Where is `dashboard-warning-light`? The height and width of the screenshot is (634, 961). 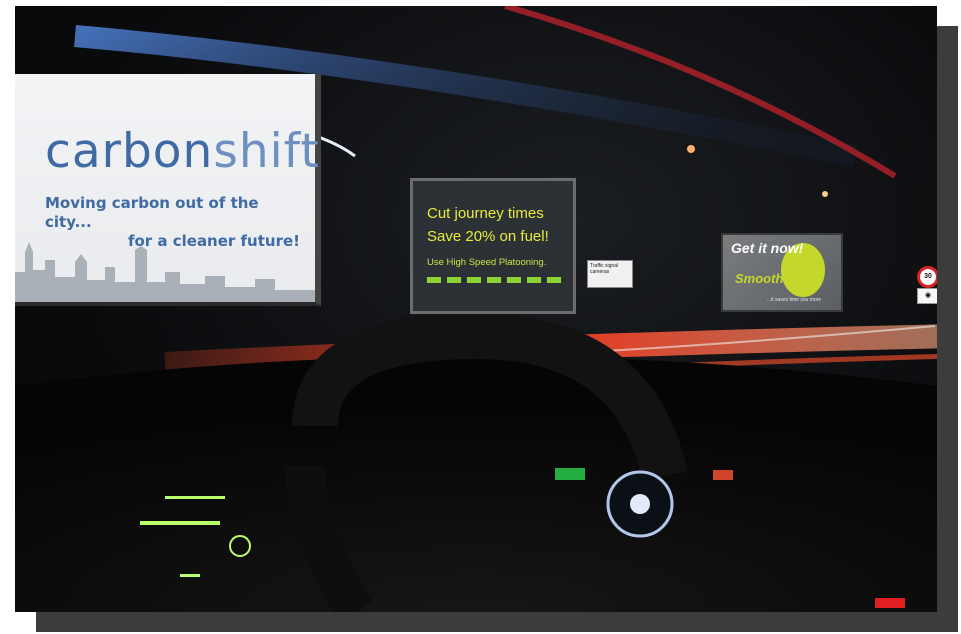
dashboard-warning-light is located at coordinates (890, 603).